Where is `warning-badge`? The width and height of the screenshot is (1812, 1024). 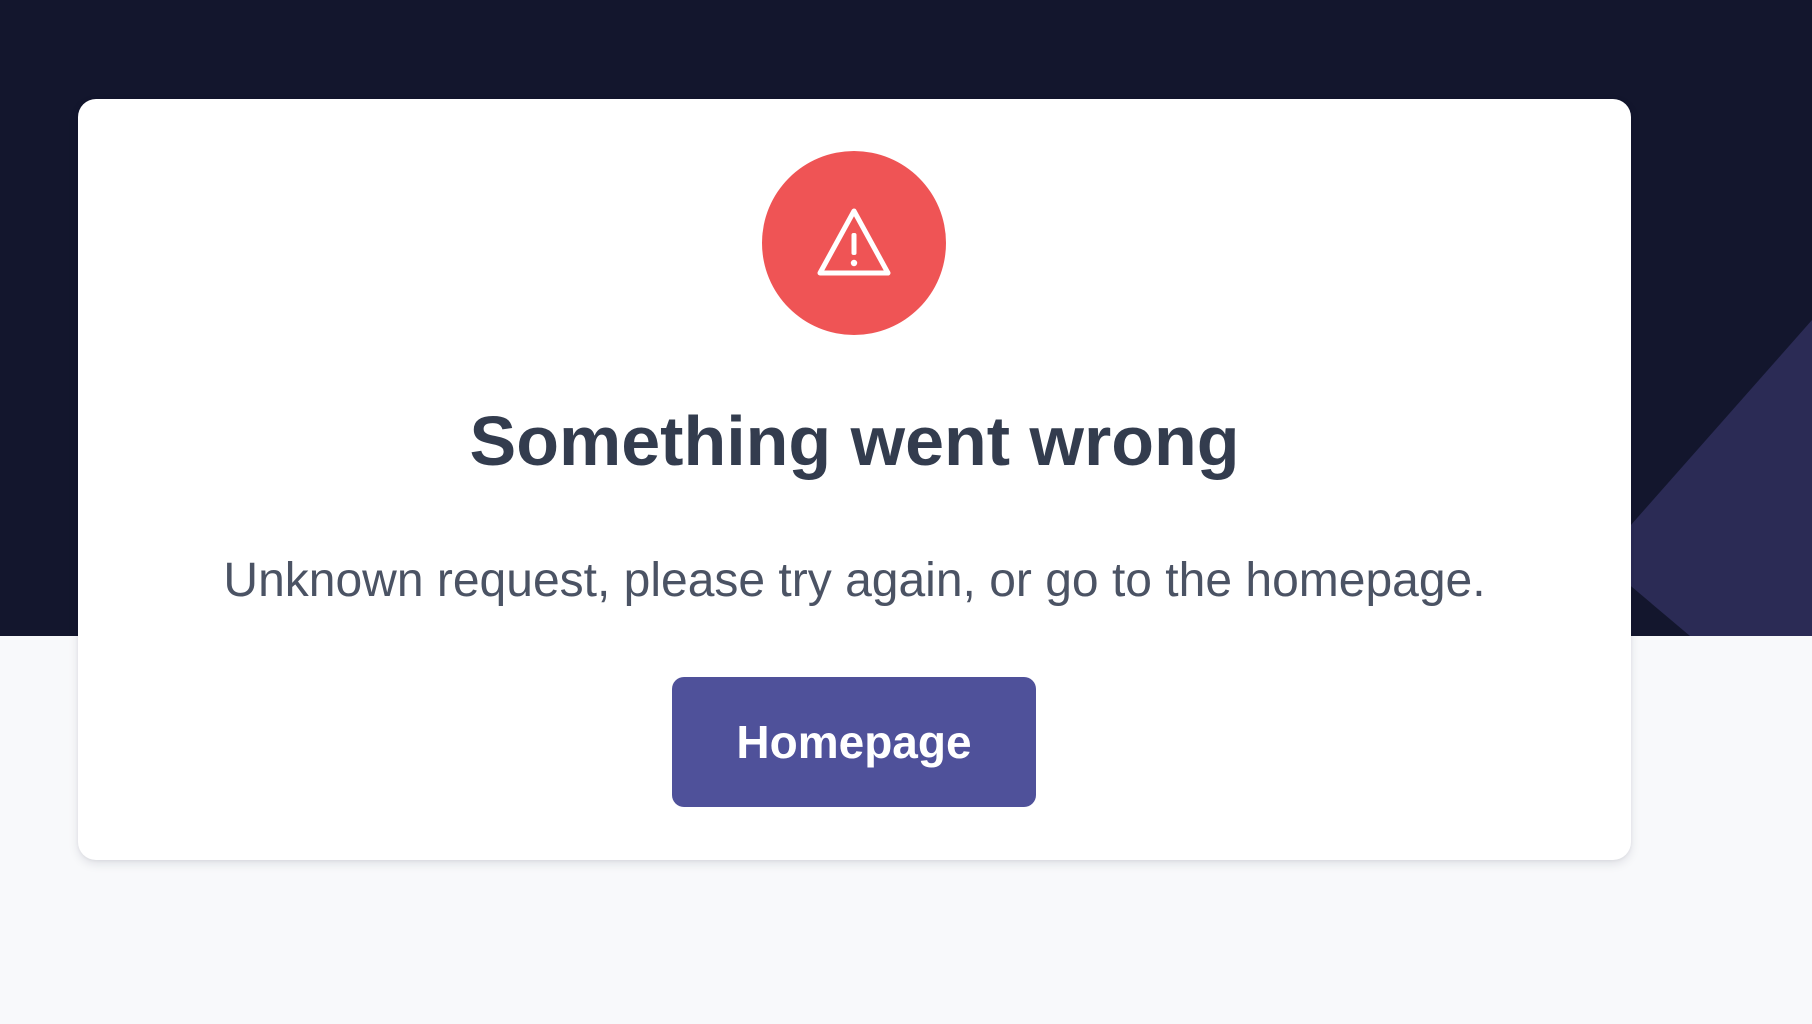
warning-badge is located at coordinates (854, 243).